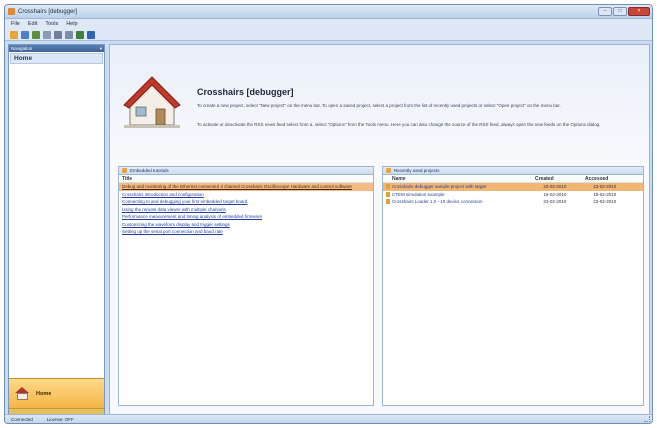 Image resolution: width=657 pixels, height=428 pixels. Describe the element at coordinates (388, 170) in the screenshot. I see `folder-icon` at that location.